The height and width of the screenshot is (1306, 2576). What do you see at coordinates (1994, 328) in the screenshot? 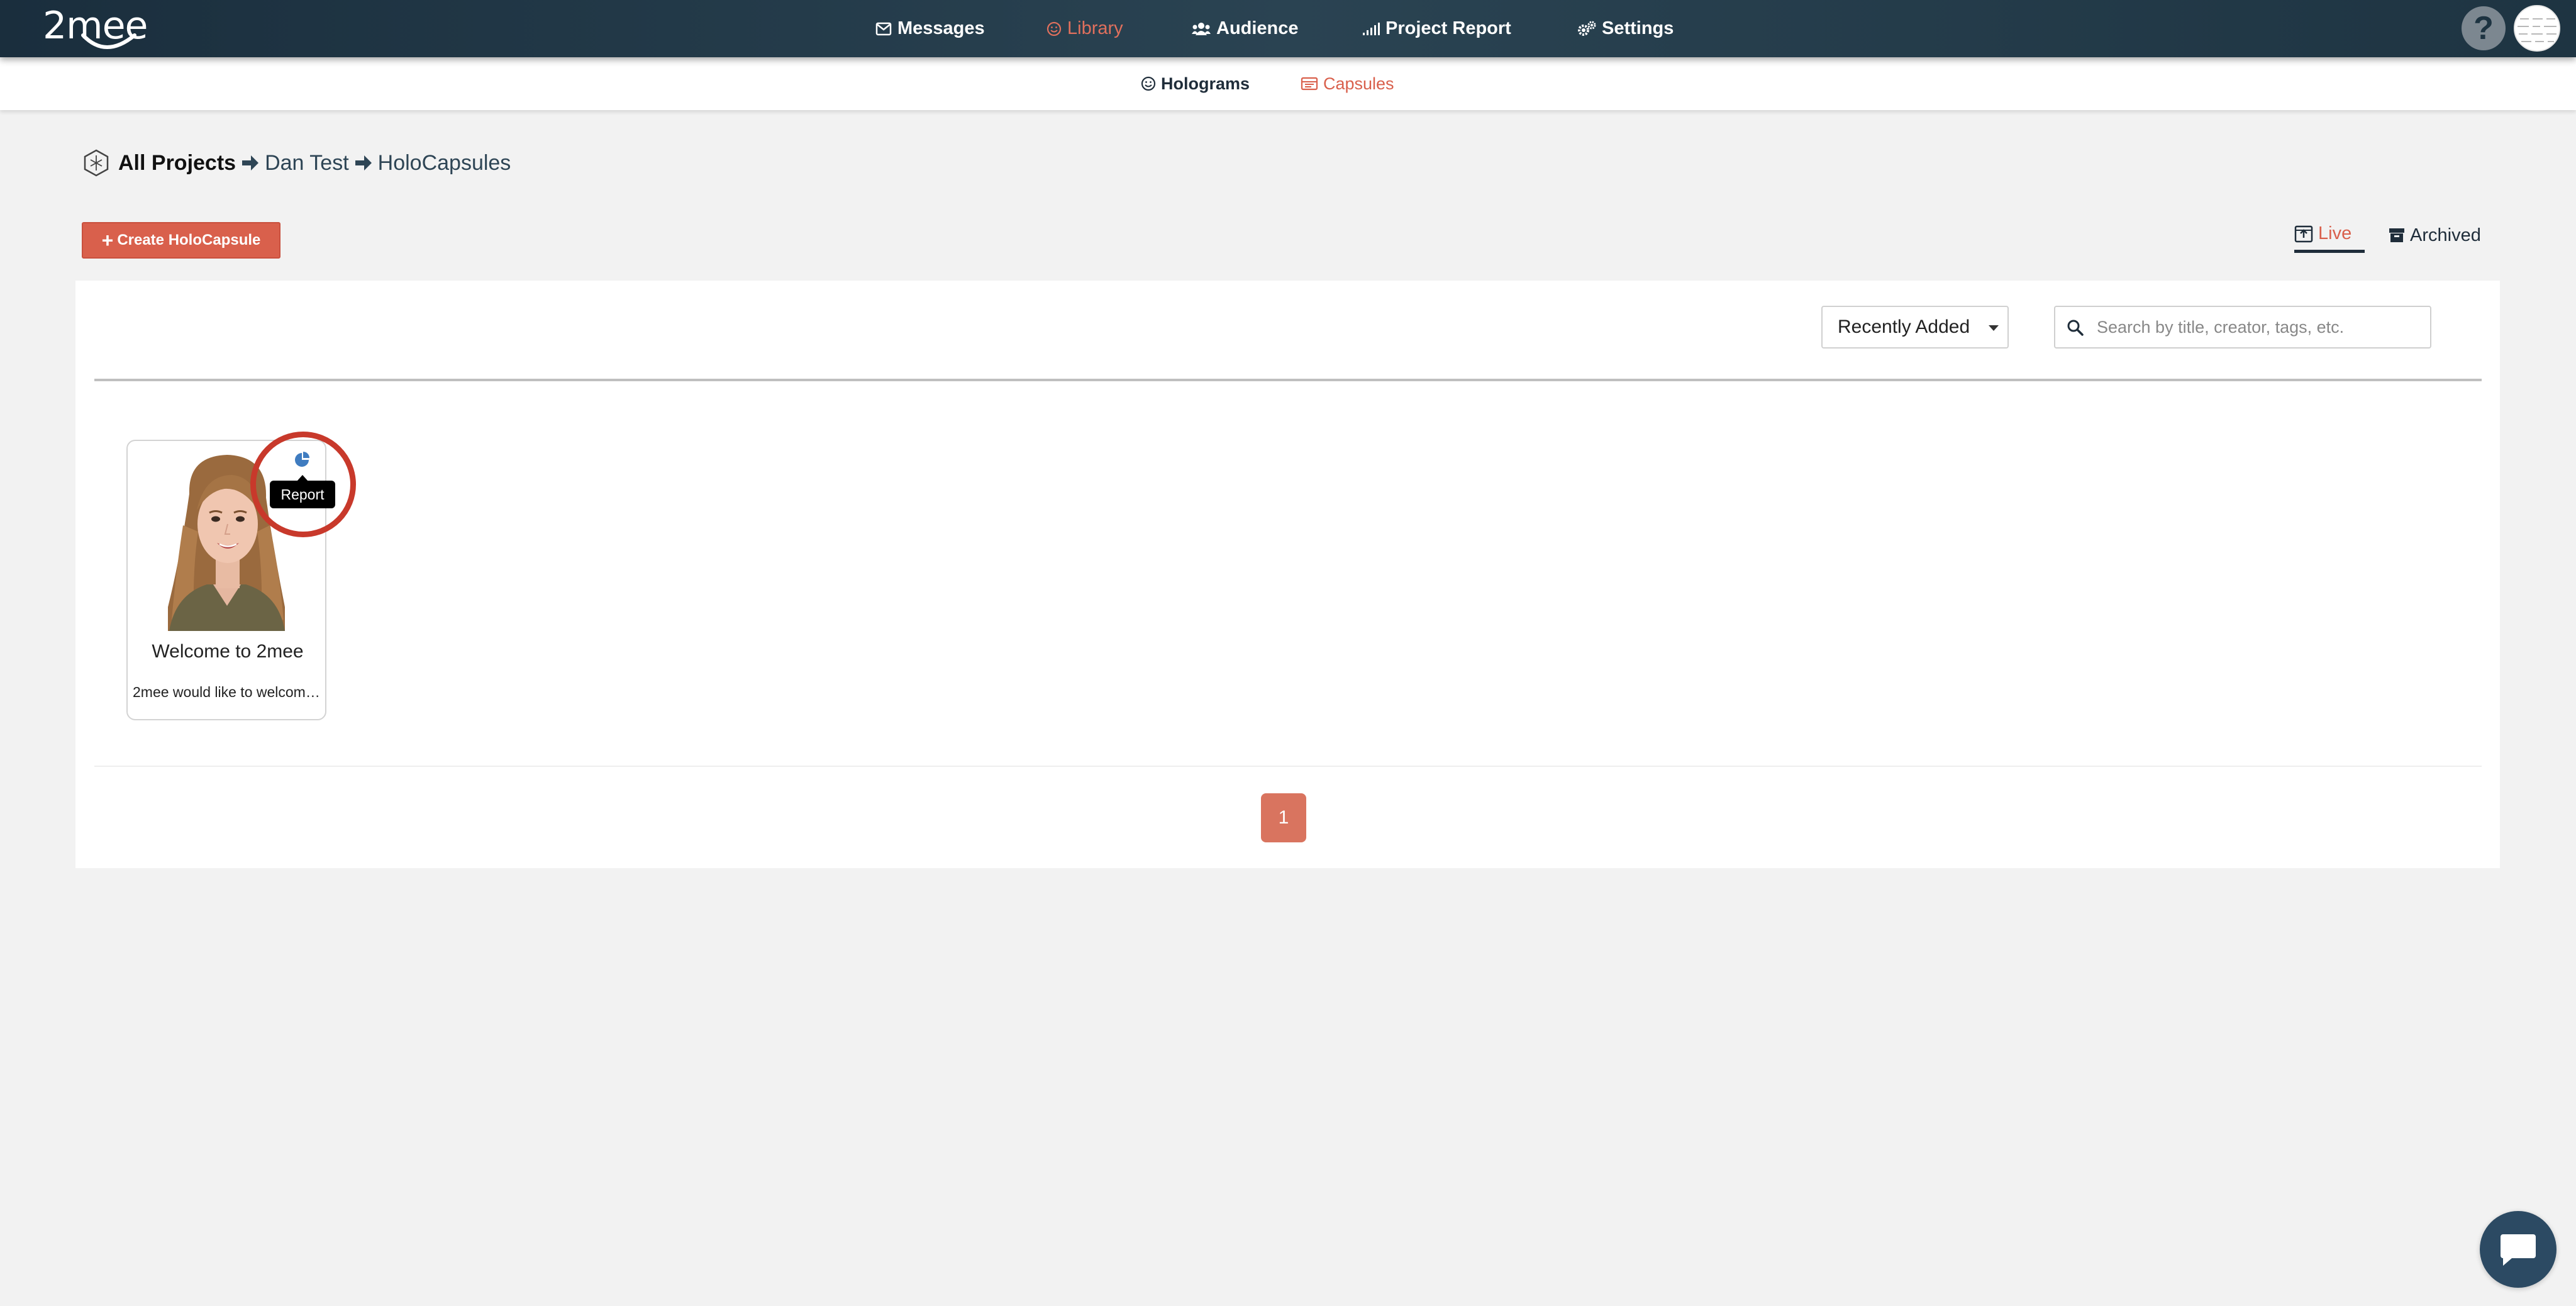
I see `caret-down-icon` at bounding box center [1994, 328].